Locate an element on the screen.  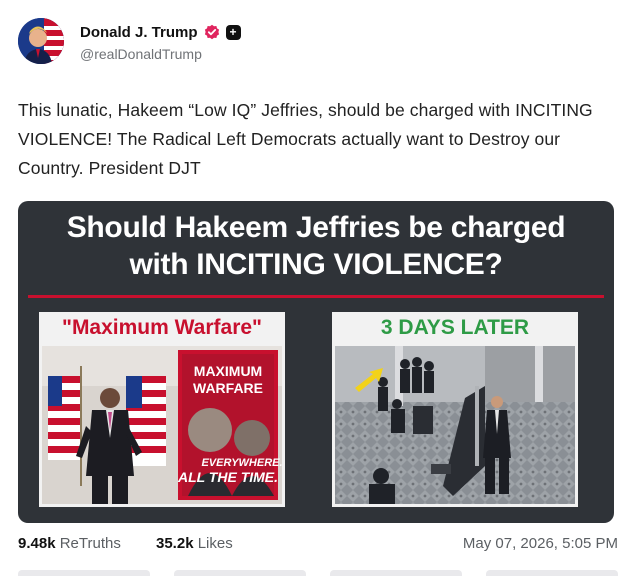
headline-line-1: Should Hakeem Jeffries be charged is located at coordinates (316, 227).